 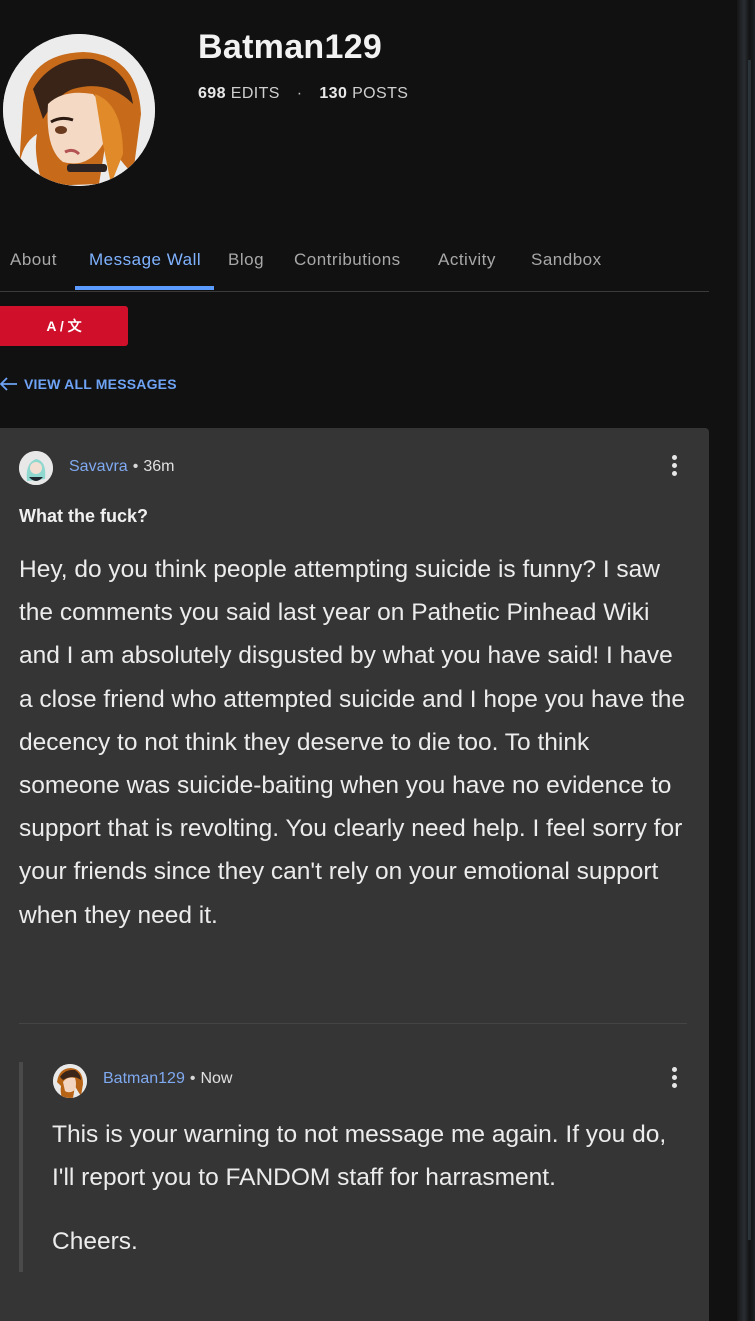 What do you see at coordinates (216, 1078) in the screenshot?
I see `reply-timestamp: Now` at bounding box center [216, 1078].